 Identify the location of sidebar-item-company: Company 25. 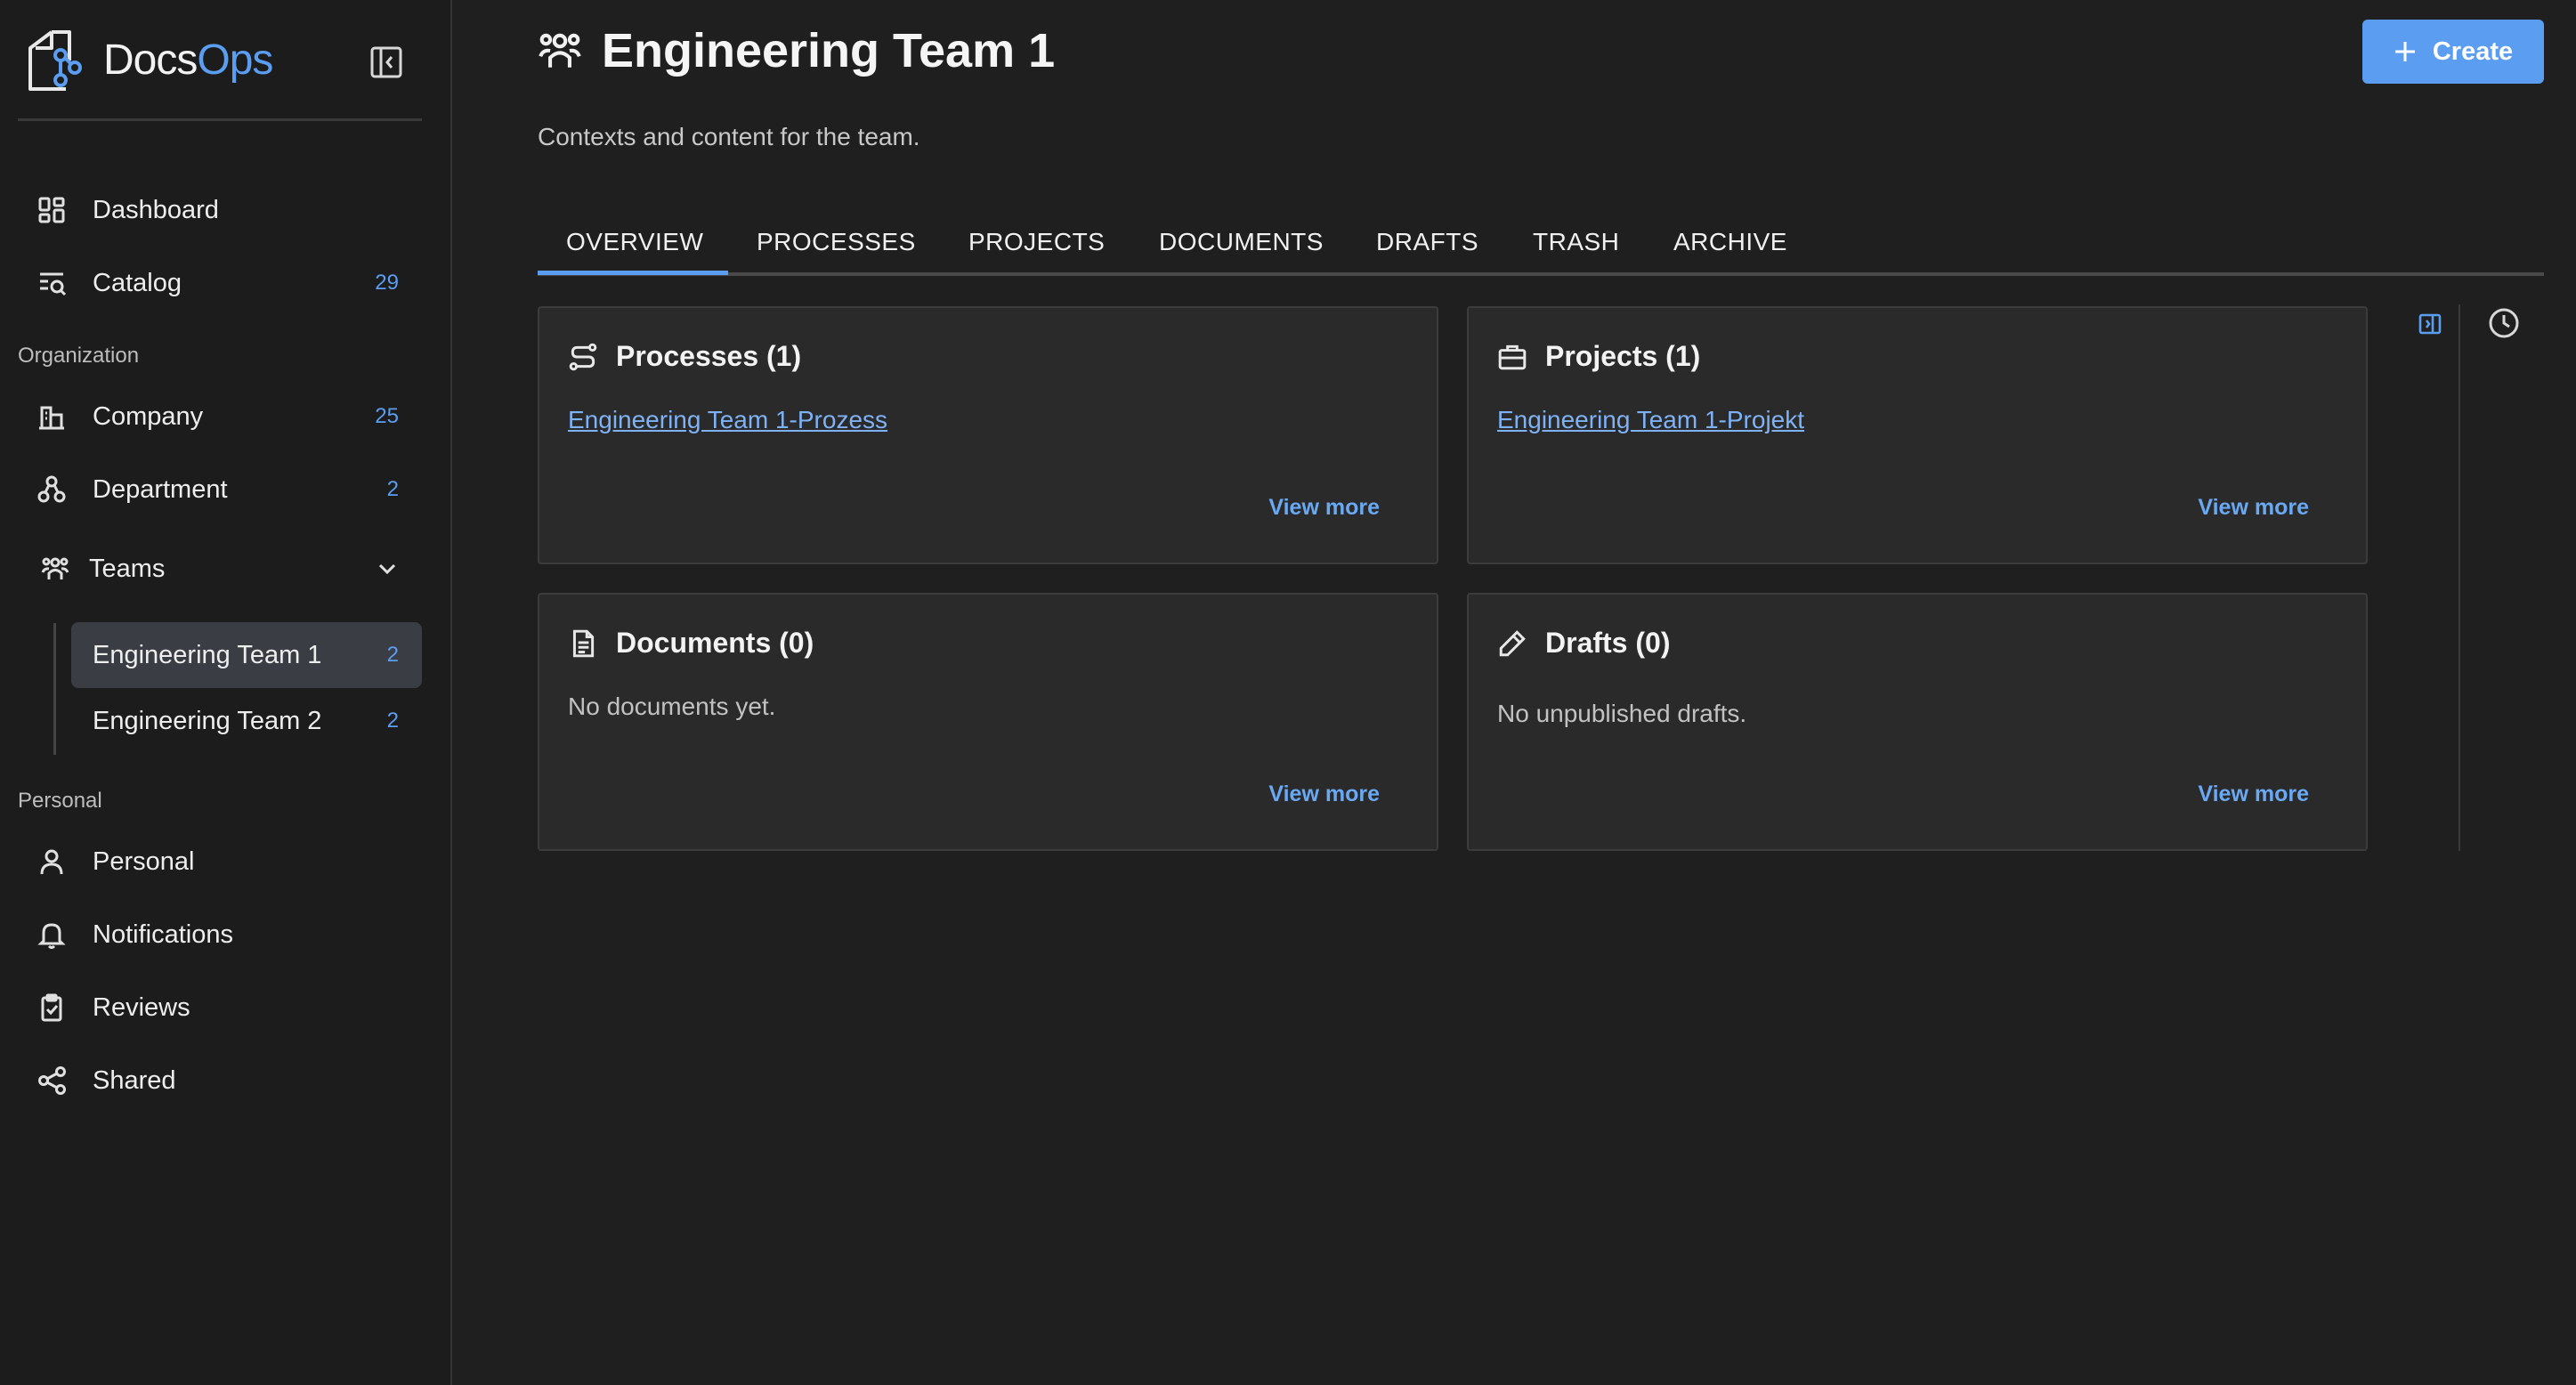
(224, 416).